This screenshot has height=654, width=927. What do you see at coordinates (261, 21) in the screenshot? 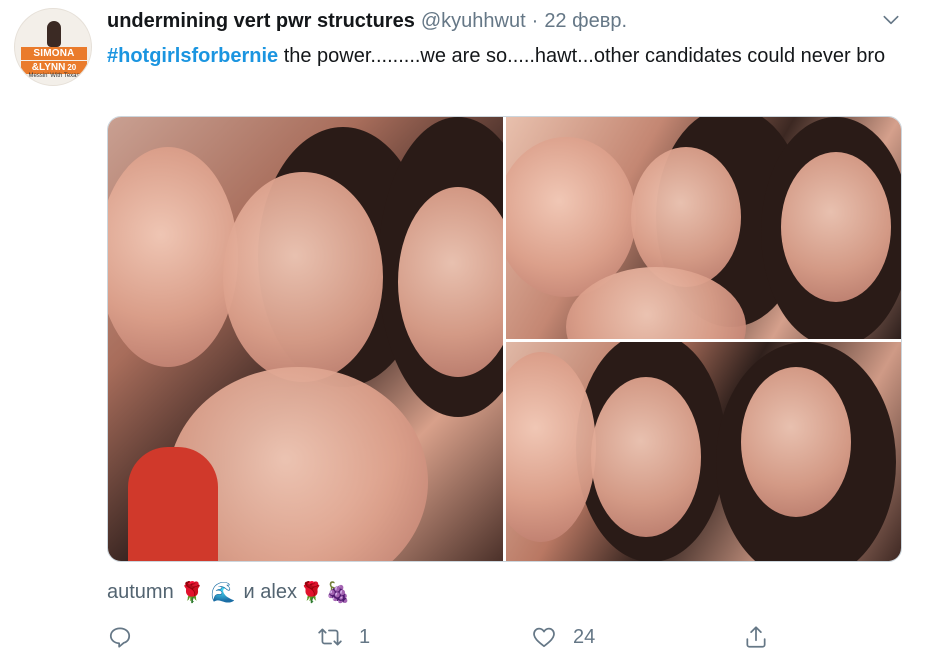
I see `author-name: undermining vert pwr structures` at bounding box center [261, 21].